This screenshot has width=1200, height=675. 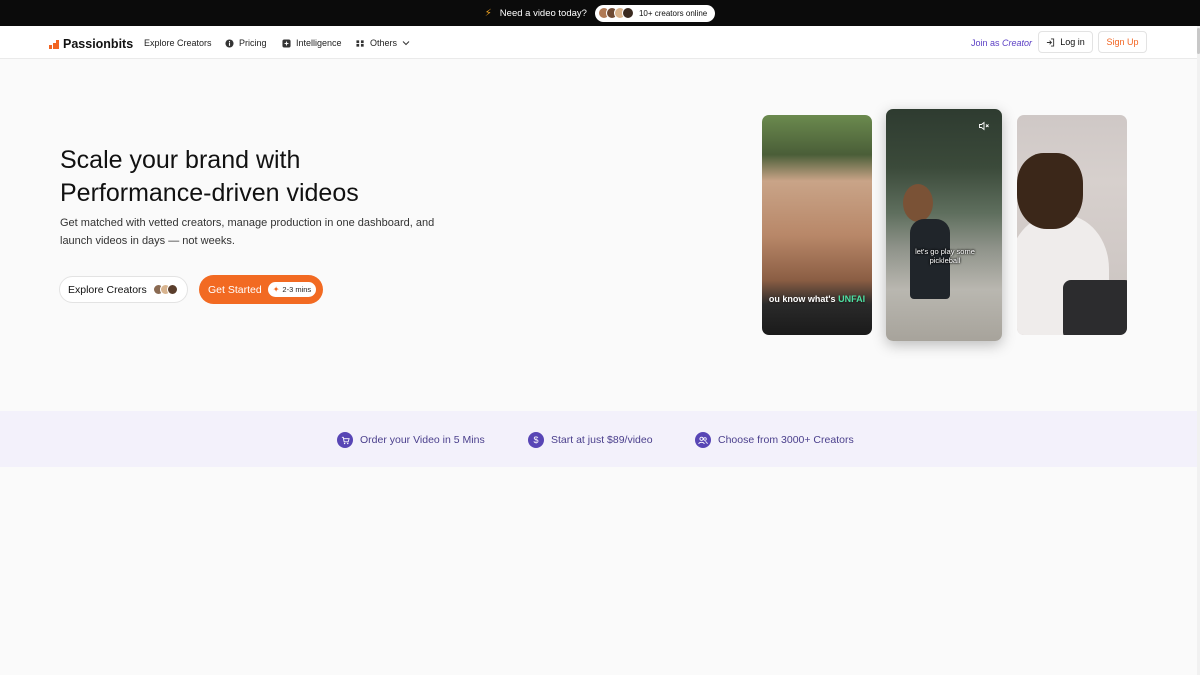 What do you see at coordinates (180, 160) in the screenshot?
I see `hero-title-line1: Scale your brand with` at bounding box center [180, 160].